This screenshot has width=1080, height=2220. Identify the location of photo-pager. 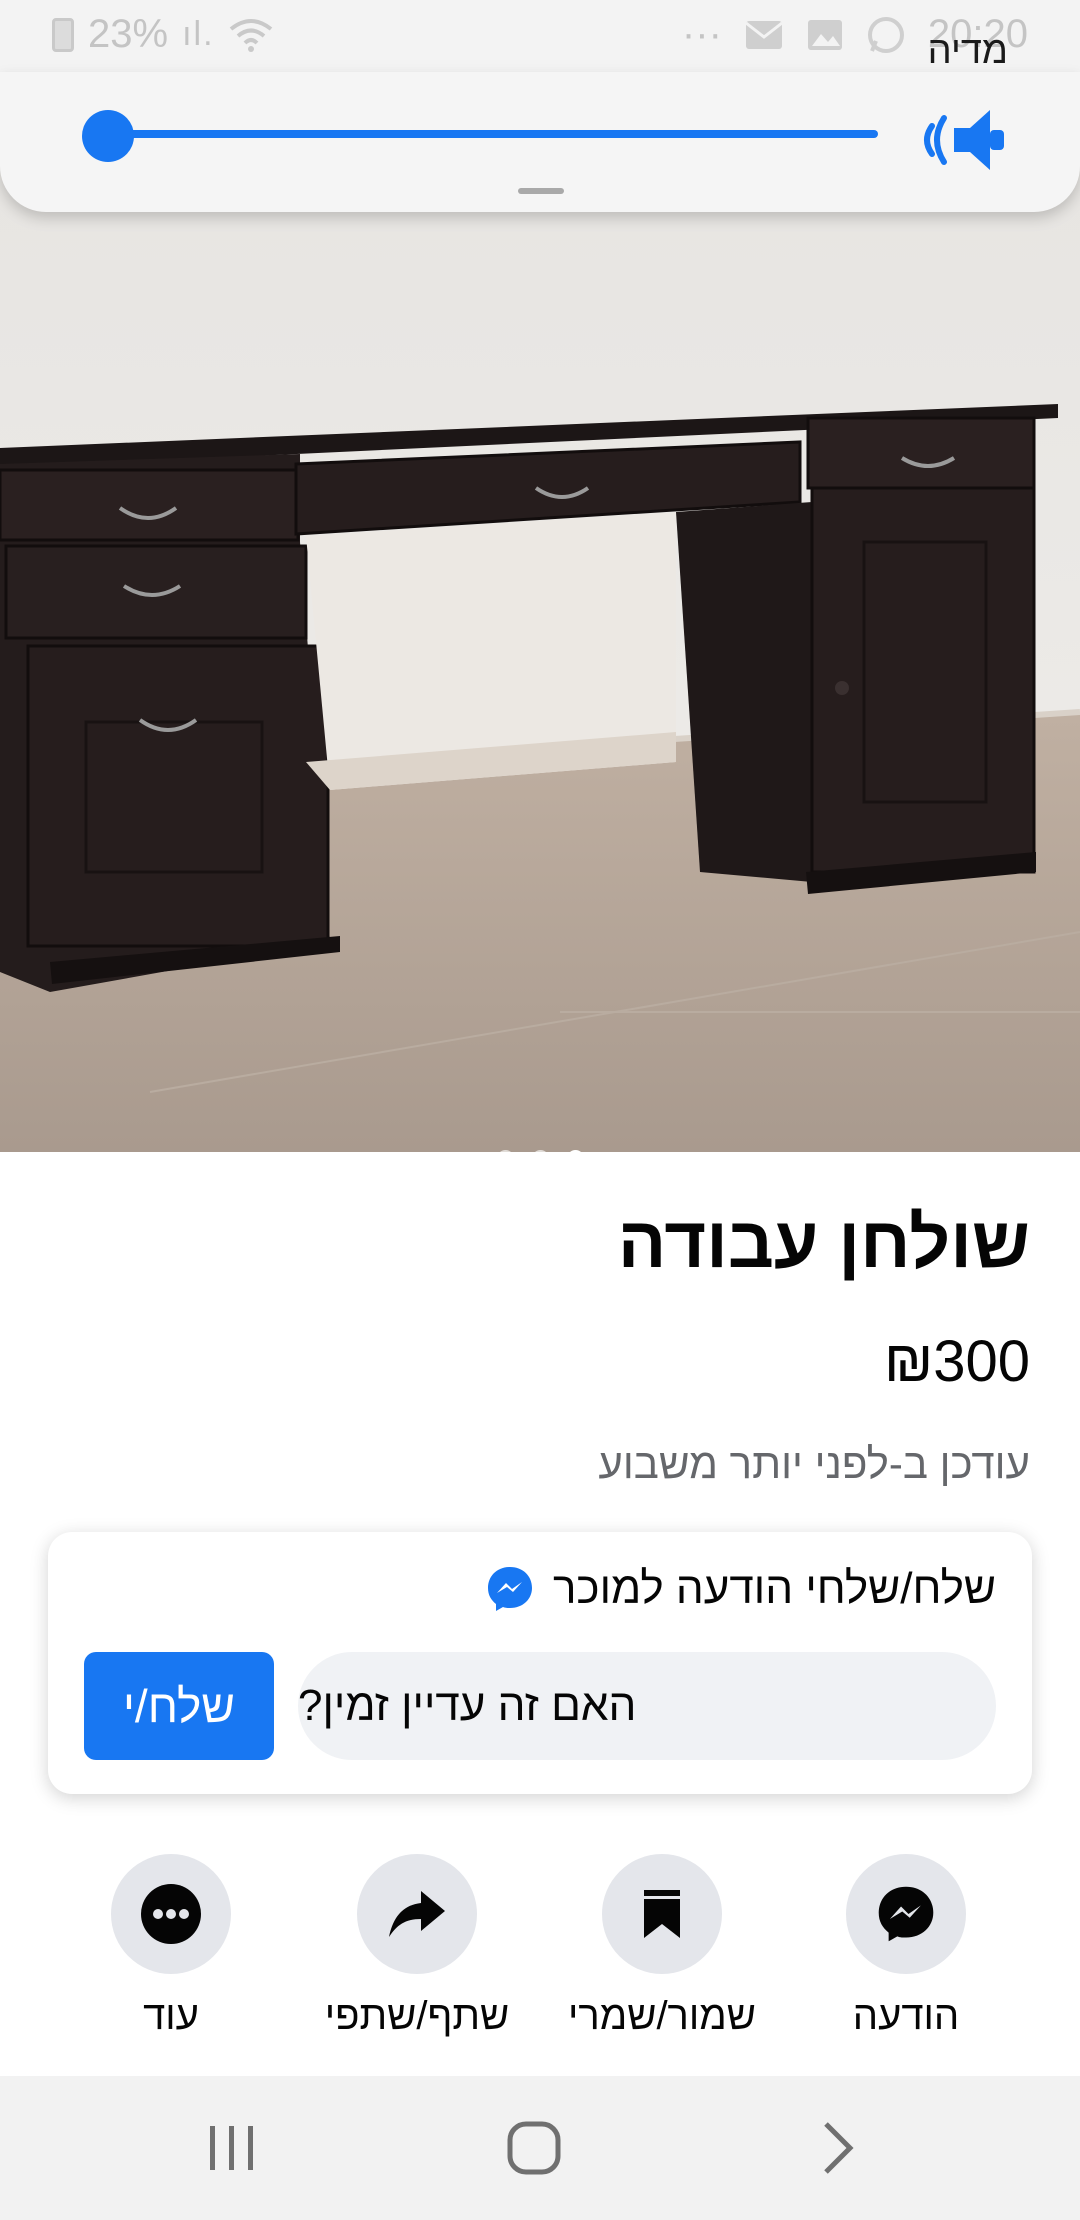
(540, 1151).